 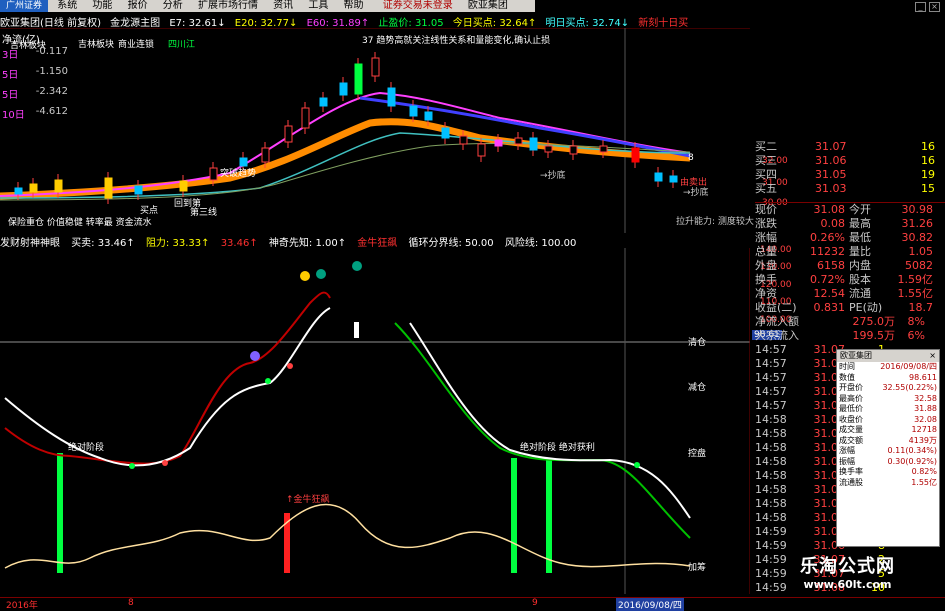 What do you see at coordinates (715, 222) in the screenshot?
I see `lift-ability: 拉升能力: 测度较大` at bounding box center [715, 222].